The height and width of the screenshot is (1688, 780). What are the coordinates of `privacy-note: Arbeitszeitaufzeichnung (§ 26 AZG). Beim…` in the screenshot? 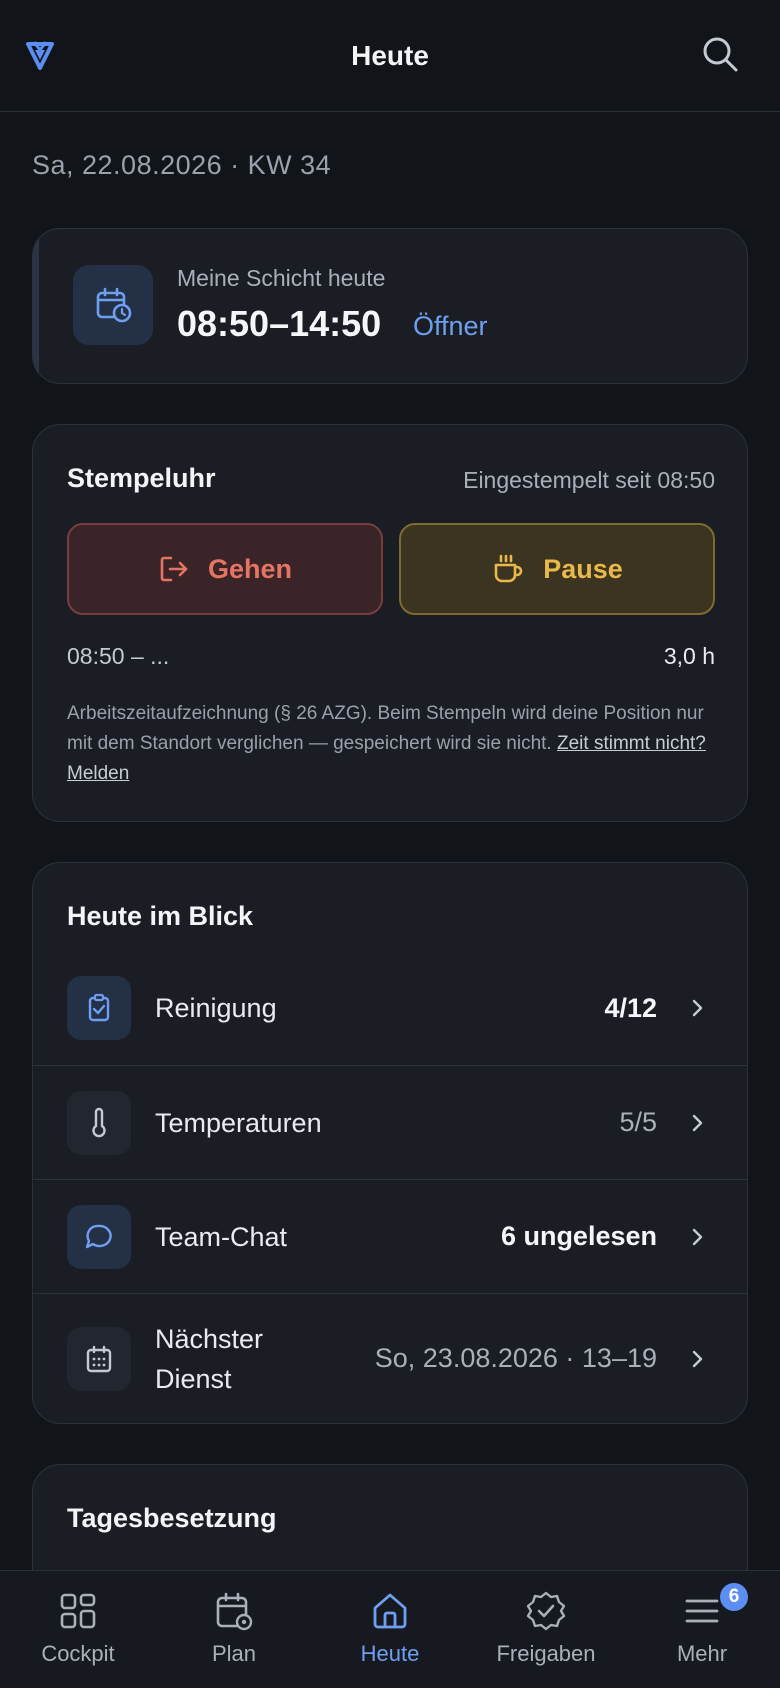 It's located at (387, 744).